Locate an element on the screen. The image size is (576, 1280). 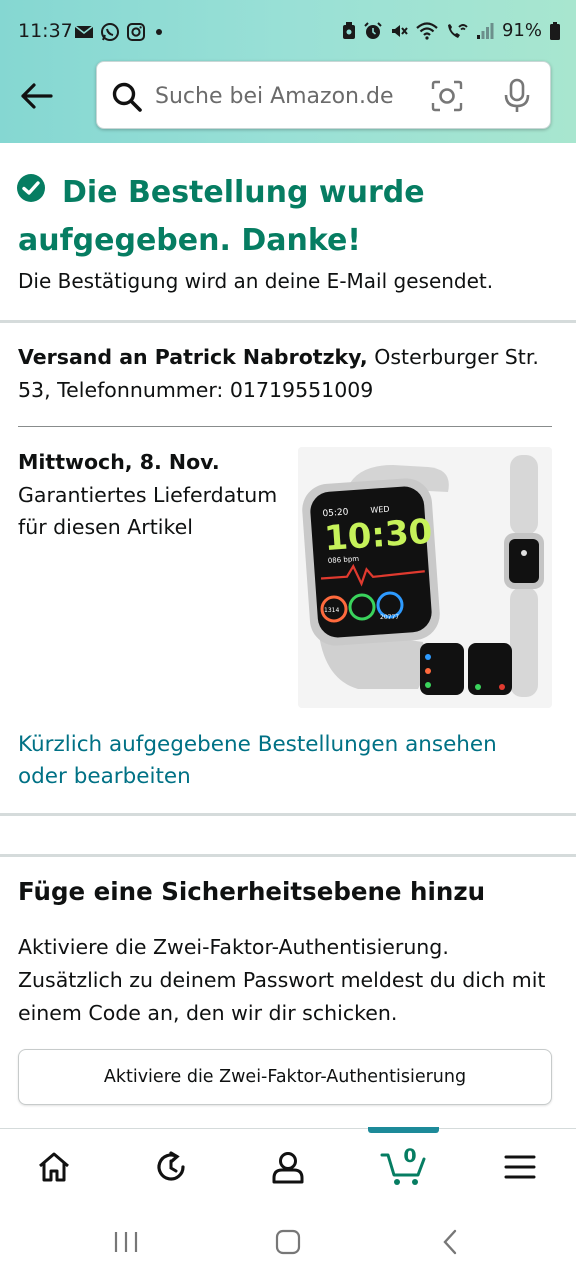
watch-steps: 1314 is located at coordinates (331, 610).